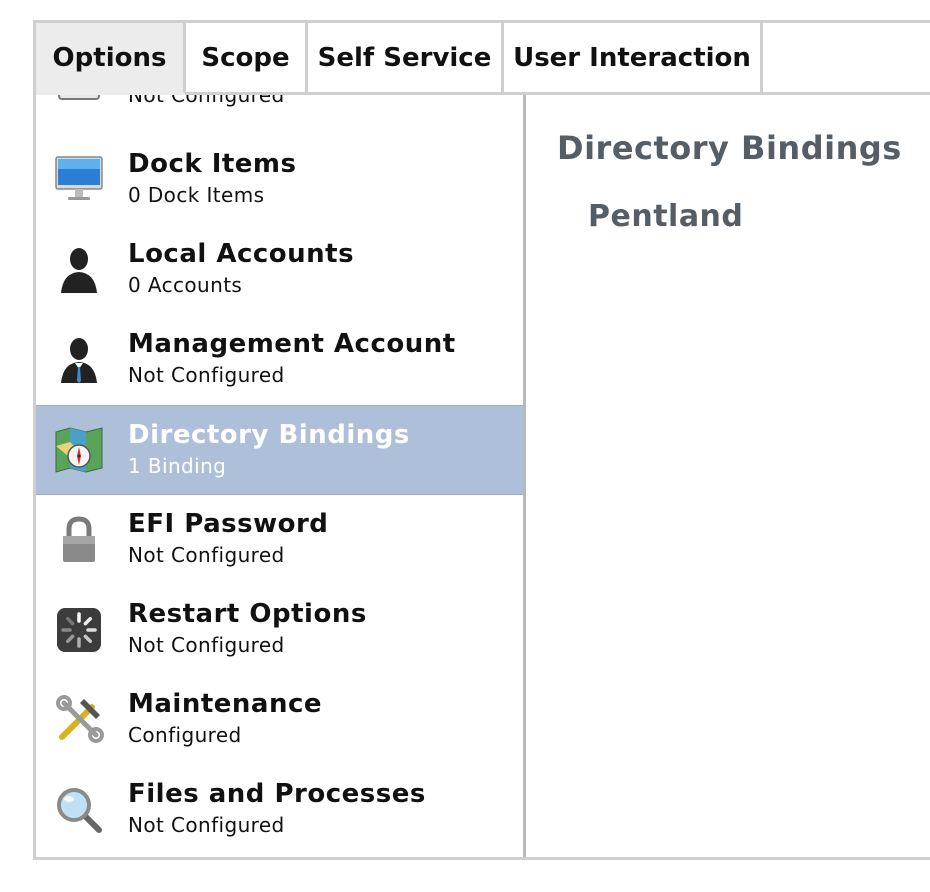  What do you see at coordinates (279, 270) in the screenshot?
I see `sidebar-item-local-accounts: Local Accounts 0 Accounts` at bounding box center [279, 270].